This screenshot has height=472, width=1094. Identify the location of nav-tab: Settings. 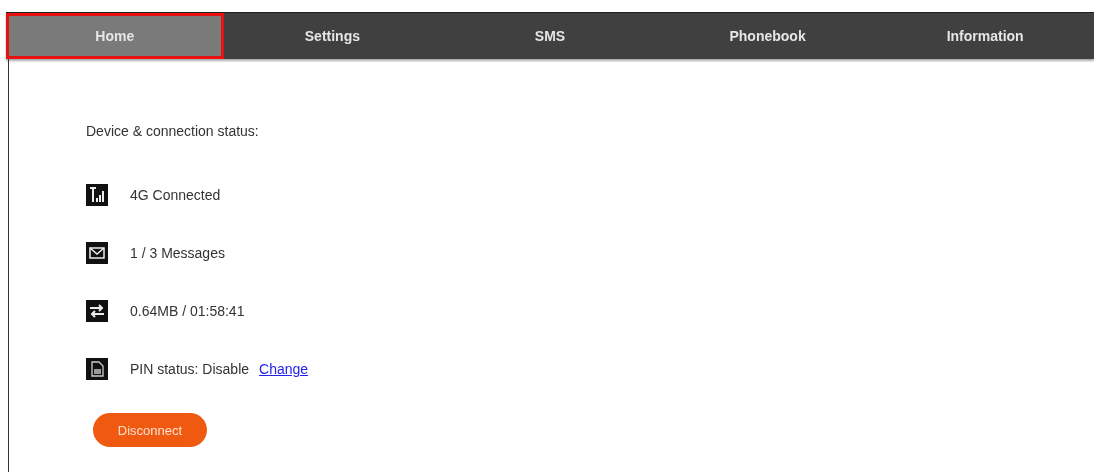
(332, 36).